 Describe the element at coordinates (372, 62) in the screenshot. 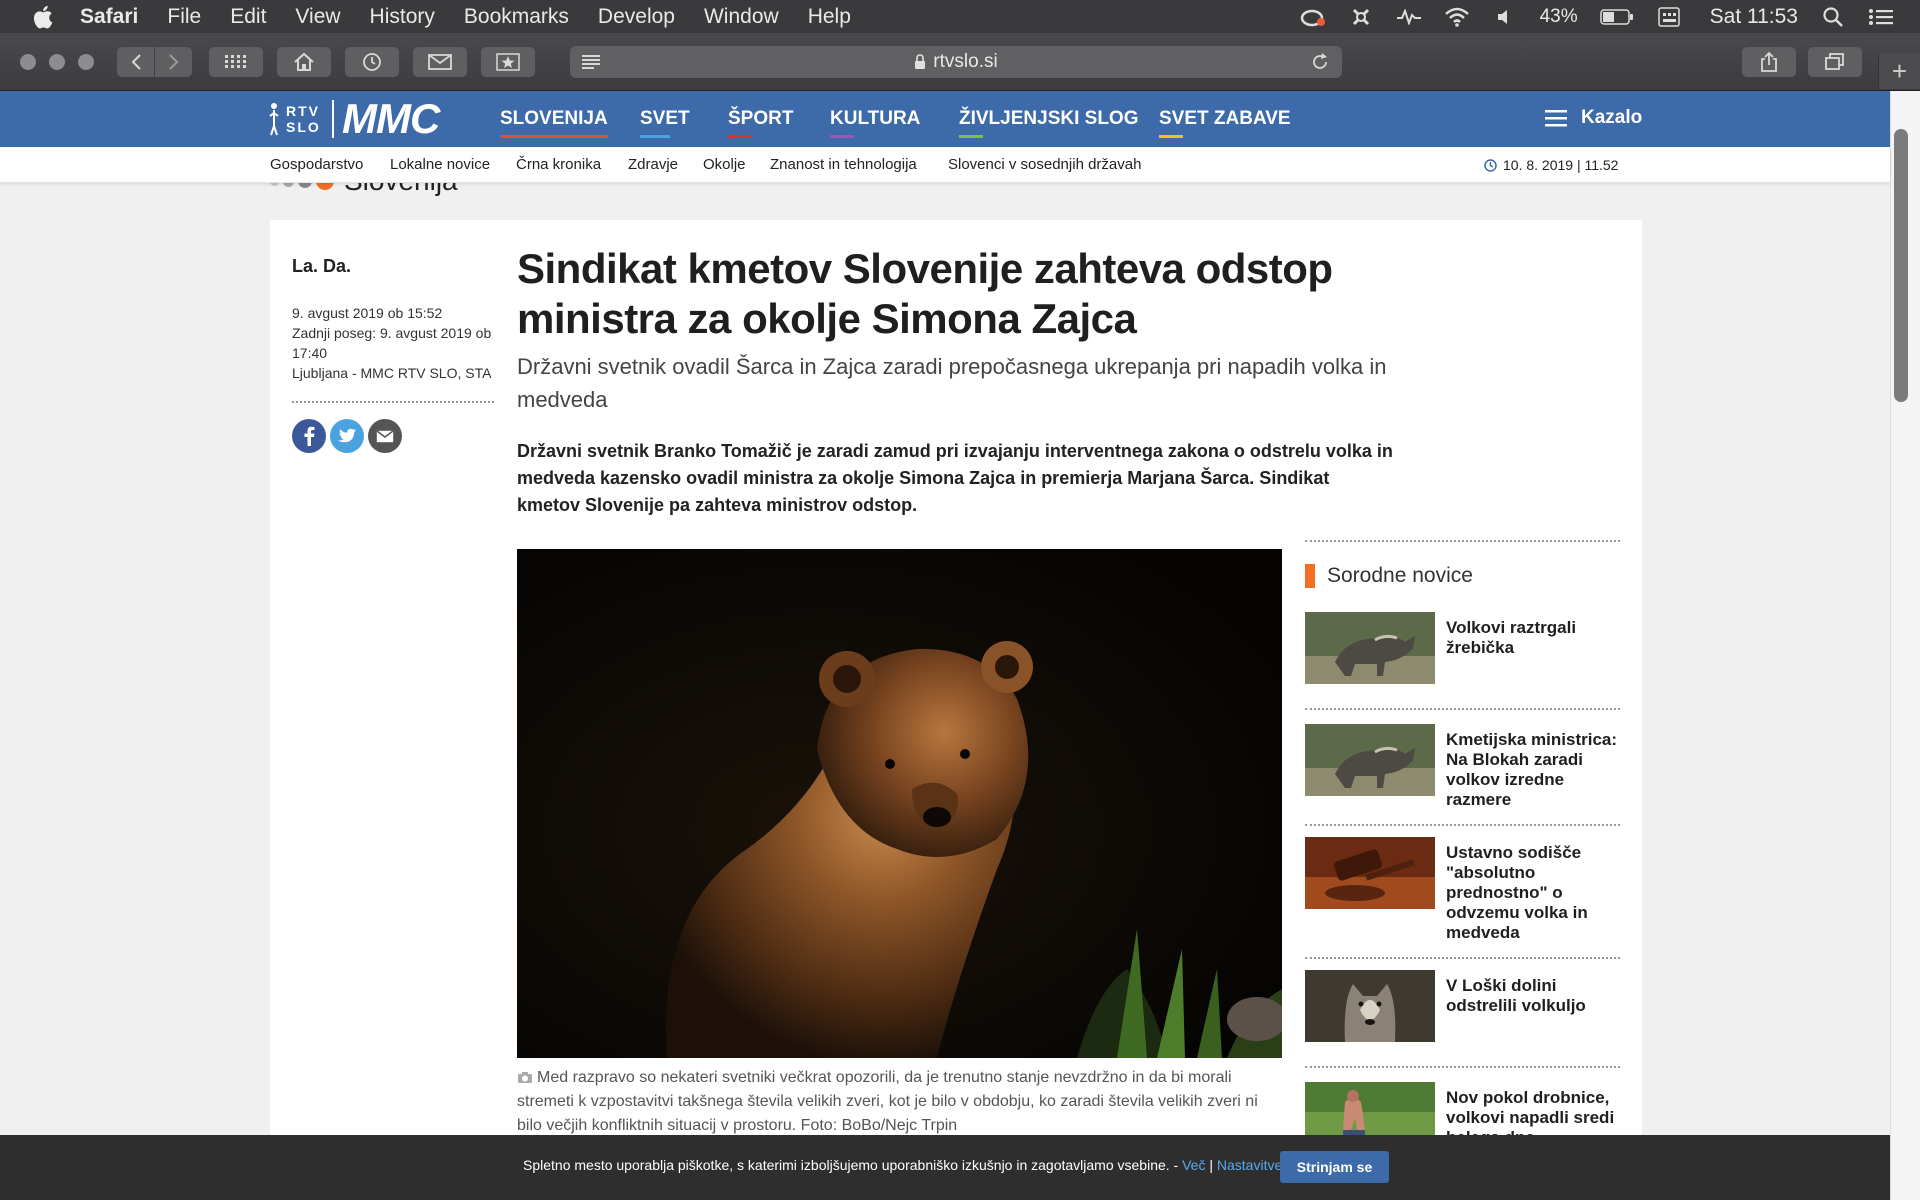

I see `history-button` at that location.